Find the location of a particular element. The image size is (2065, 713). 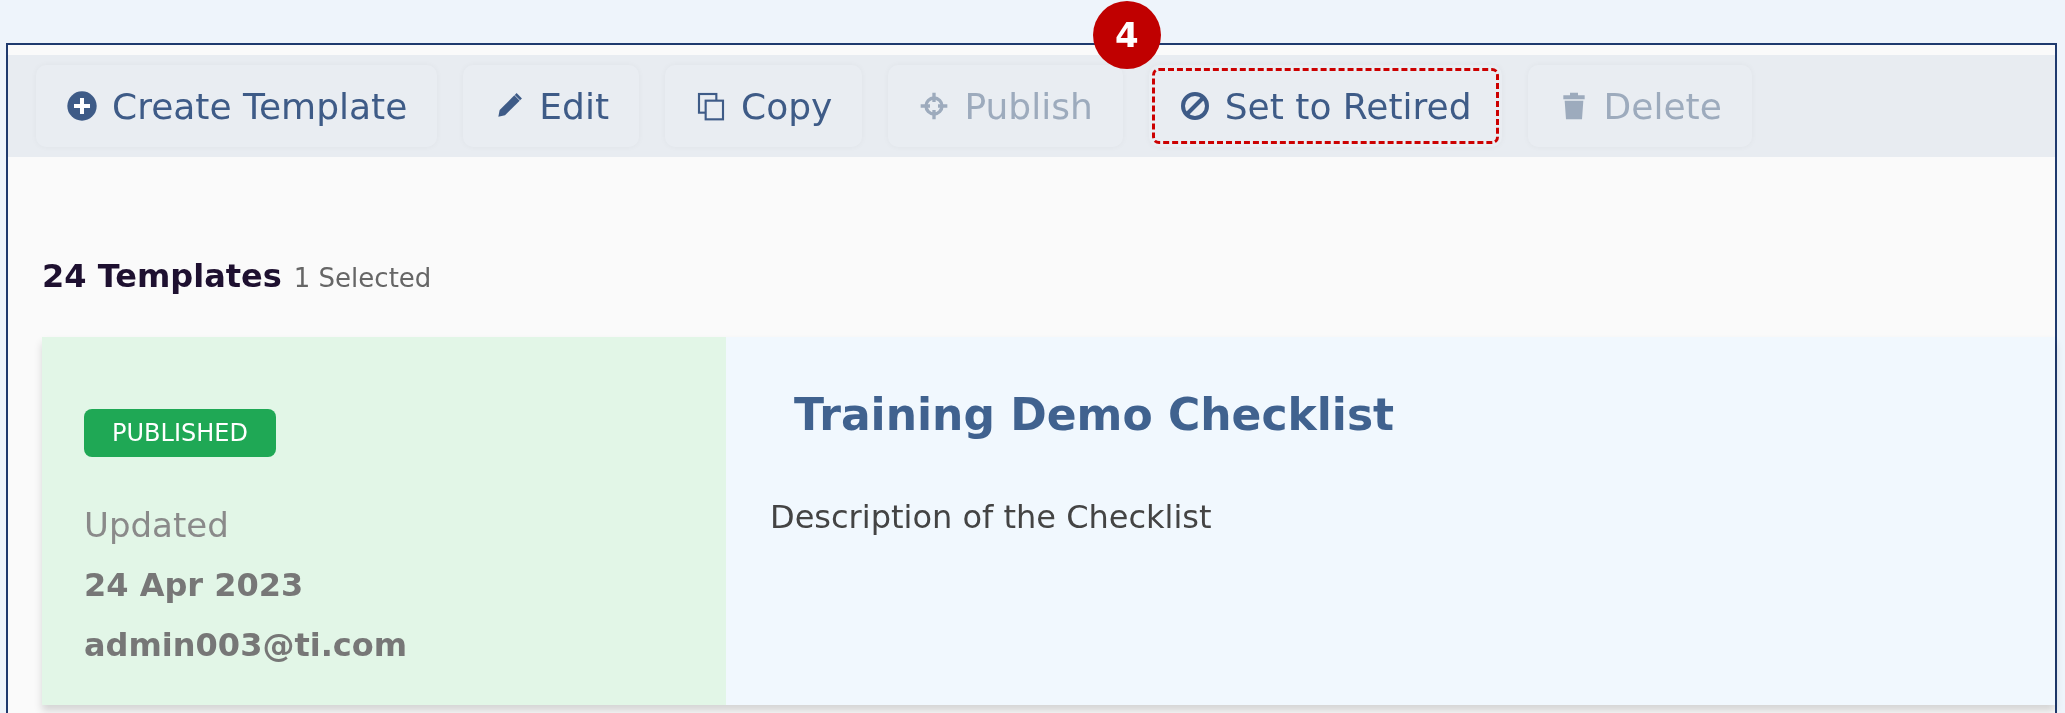

ban-icon is located at coordinates (1194, 106).